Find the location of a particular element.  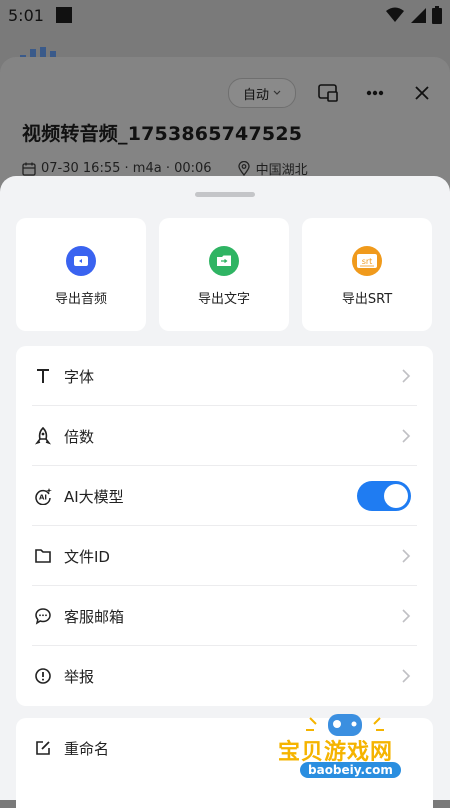

folder-icon is located at coordinates (43, 556).